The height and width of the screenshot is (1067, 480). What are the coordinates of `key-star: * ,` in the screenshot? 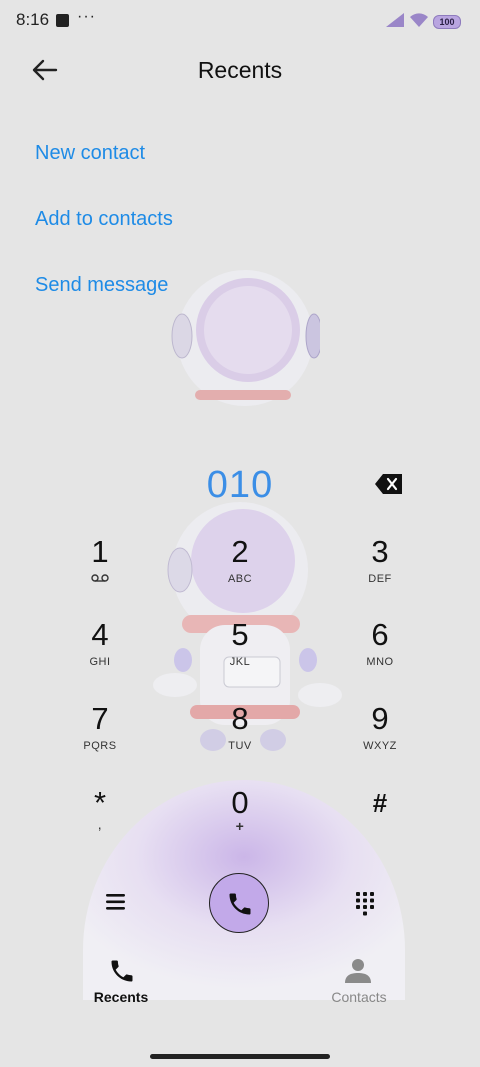 It's located at (100, 809).